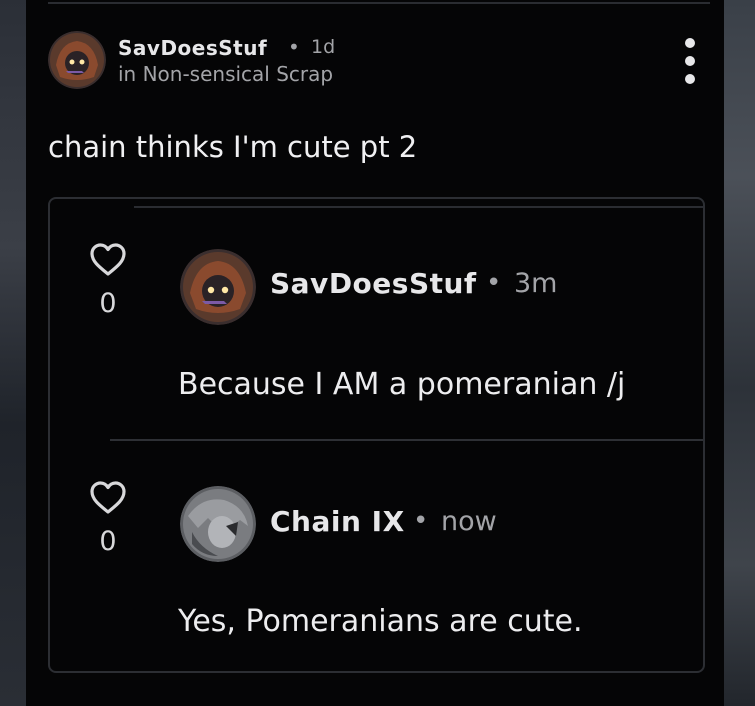 The image size is (755, 706). Describe the element at coordinates (536, 283) in the screenshot. I see `comment-timestamp: 3m` at that location.